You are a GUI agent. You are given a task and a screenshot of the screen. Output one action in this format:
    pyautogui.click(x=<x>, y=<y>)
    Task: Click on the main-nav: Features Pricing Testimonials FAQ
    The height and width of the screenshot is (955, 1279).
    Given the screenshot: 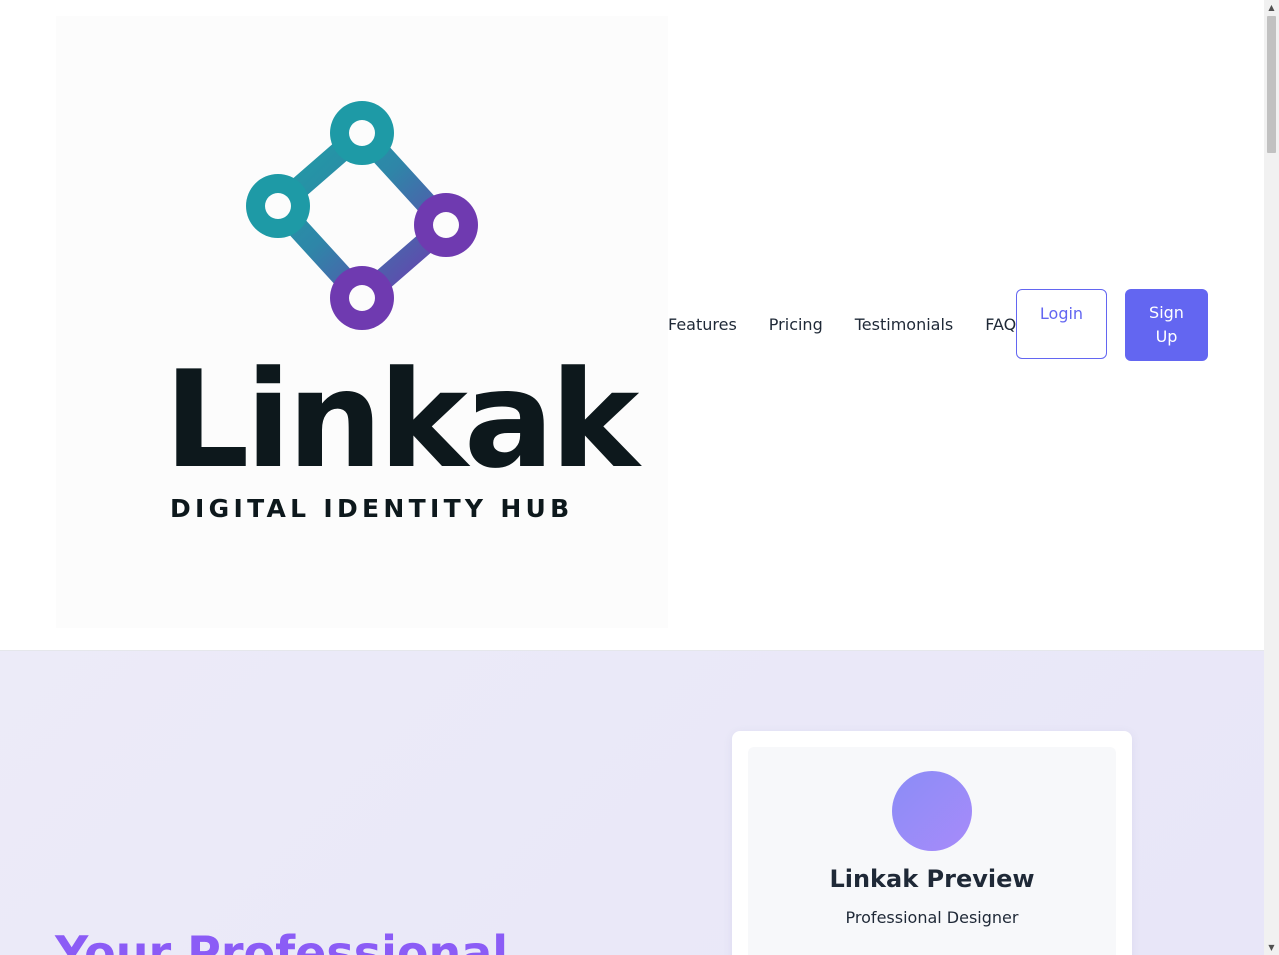 What is the action you would take?
    pyautogui.click(x=842, y=325)
    